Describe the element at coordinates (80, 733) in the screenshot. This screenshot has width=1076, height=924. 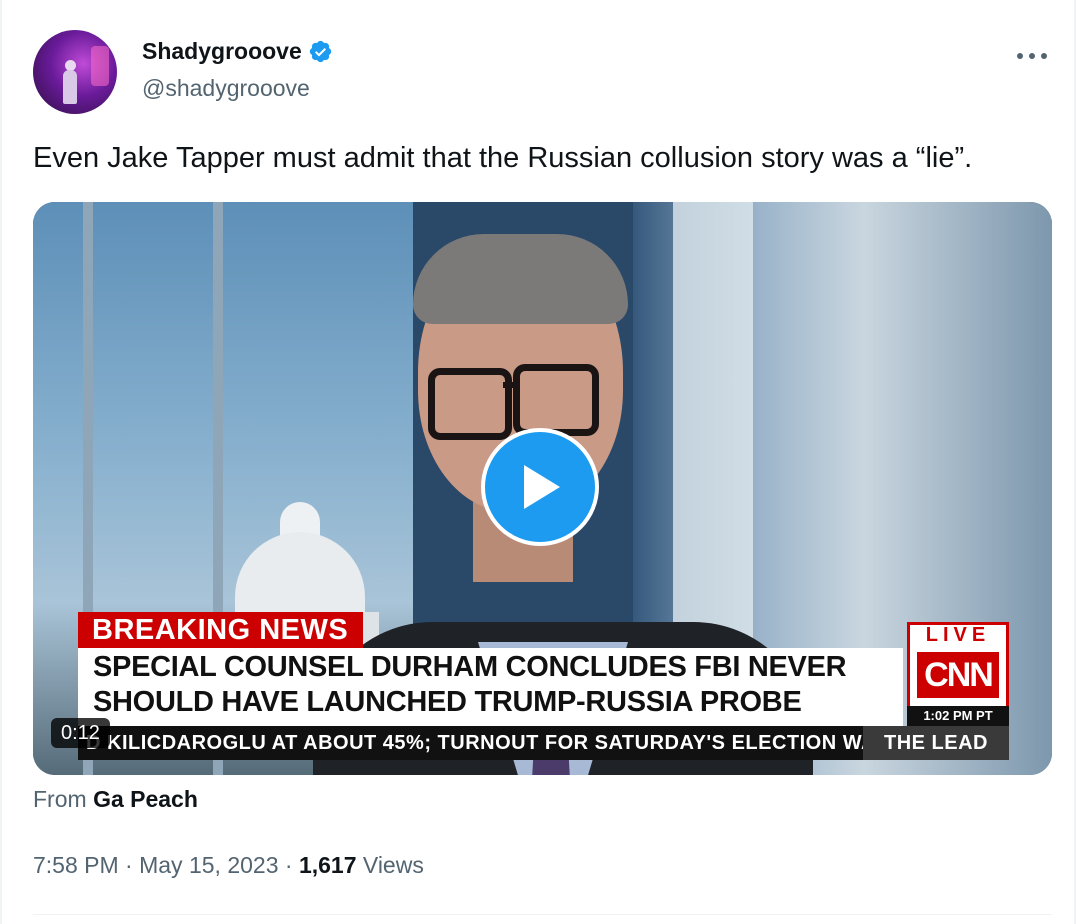
I see `video-duration: 0:12` at that location.